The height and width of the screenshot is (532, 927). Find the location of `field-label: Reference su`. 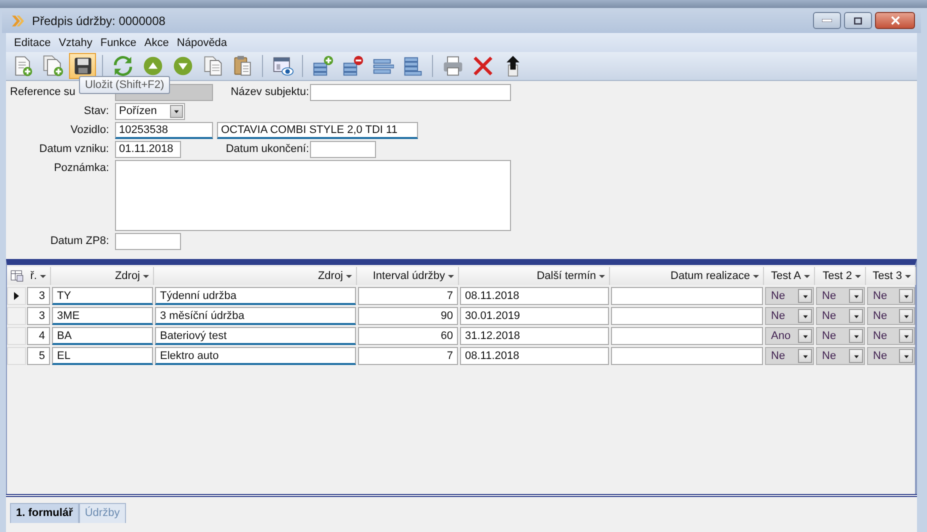

field-label: Reference su is located at coordinates (43, 92).